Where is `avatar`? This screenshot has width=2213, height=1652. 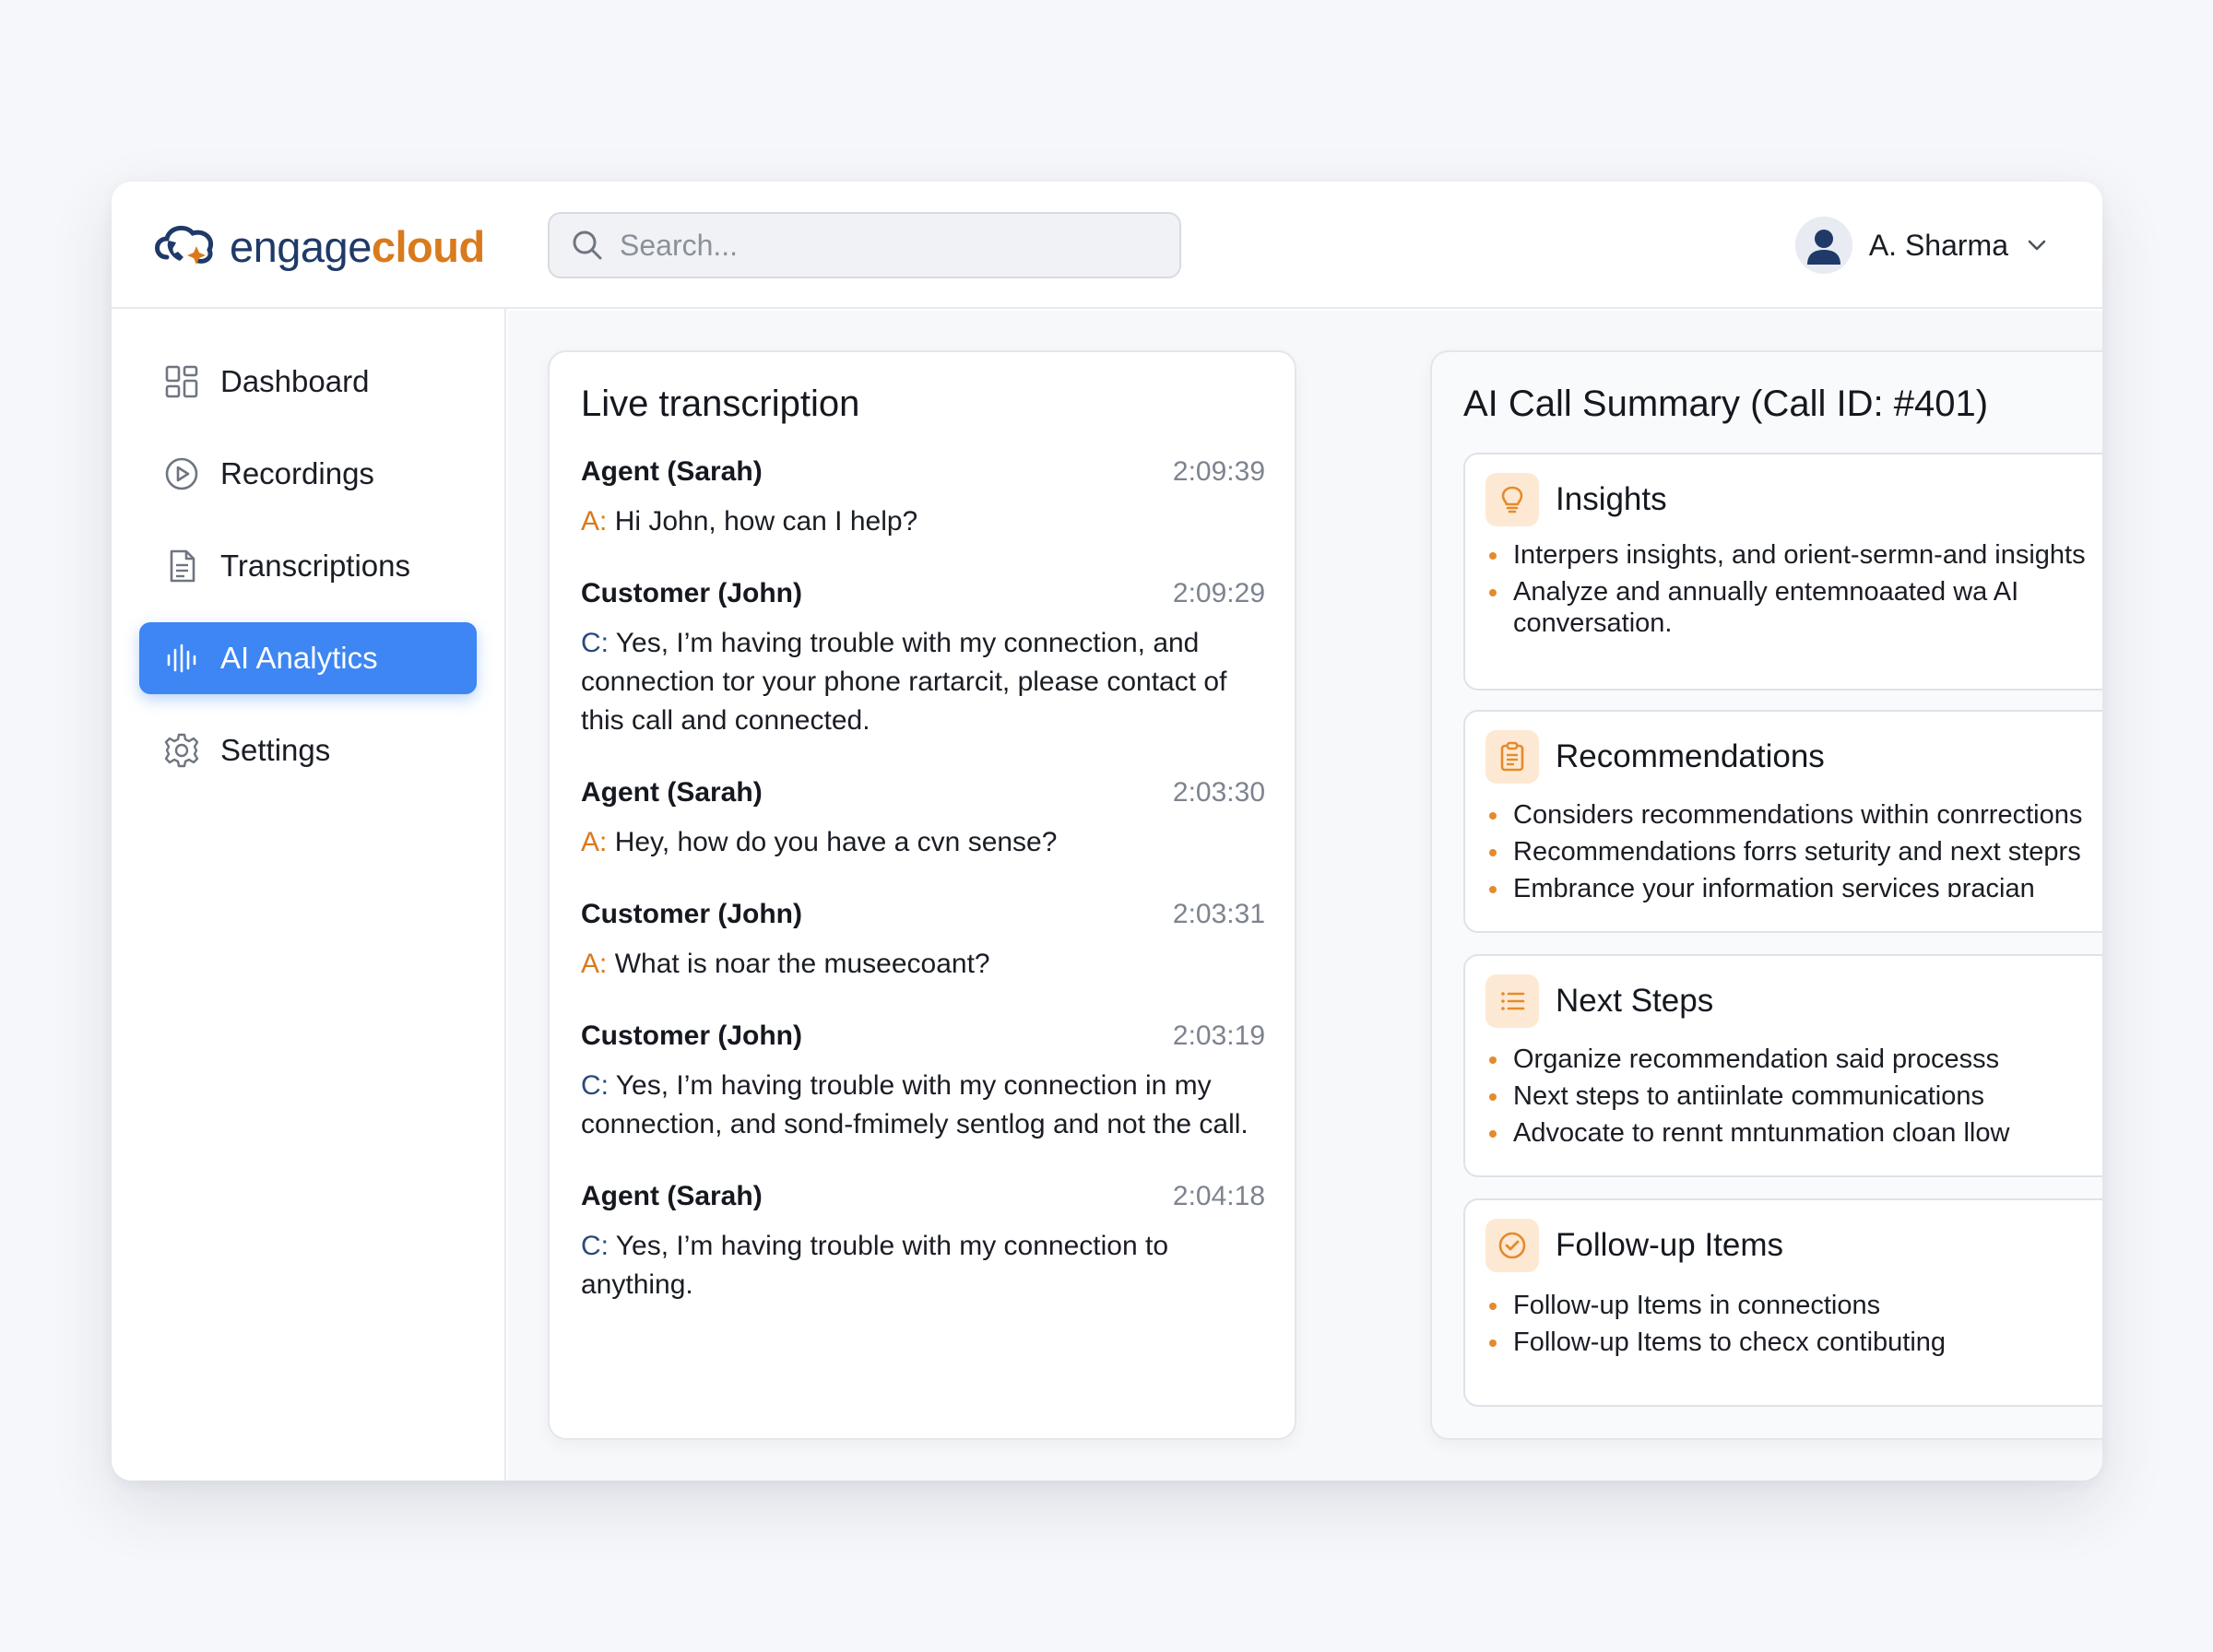
avatar is located at coordinates (1823, 245).